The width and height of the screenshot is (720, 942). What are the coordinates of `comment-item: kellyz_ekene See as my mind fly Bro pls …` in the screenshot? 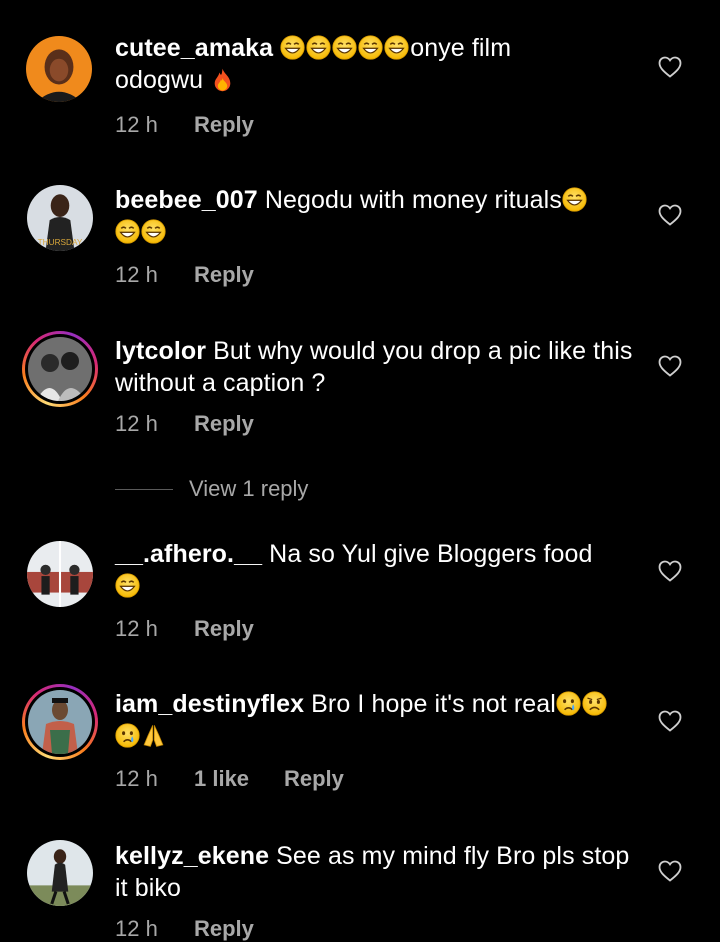 It's located at (360, 889).